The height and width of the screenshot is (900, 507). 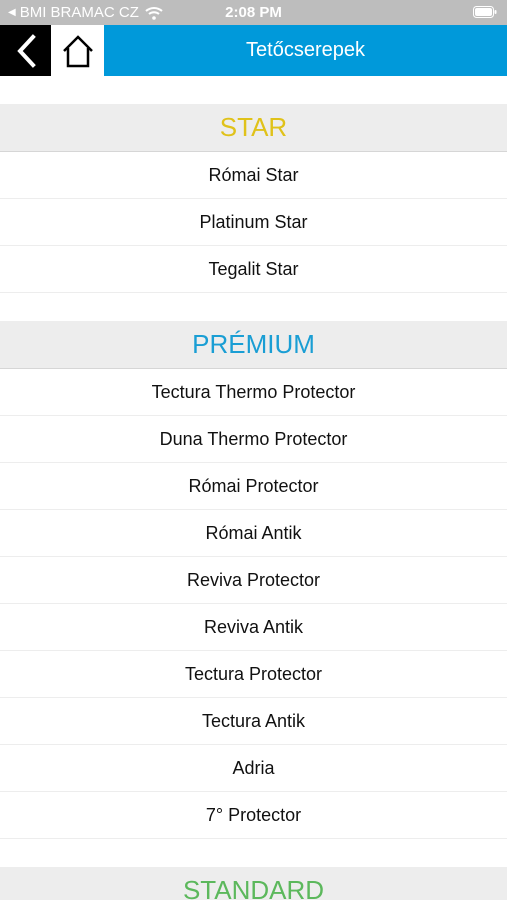 What do you see at coordinates (253, 222) in the screenshot?
I see `list-item: Platinum Star` at bounding box center [253, 222].